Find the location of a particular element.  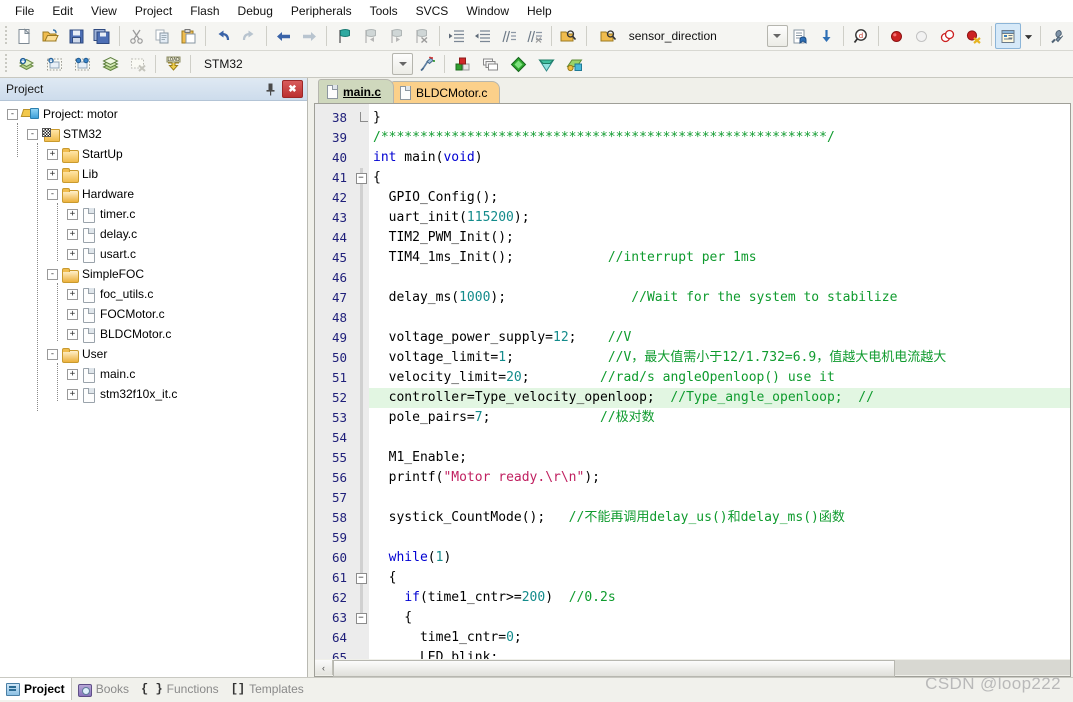

menu-item-svcs: SVCS is located at coordinates (432, 11).